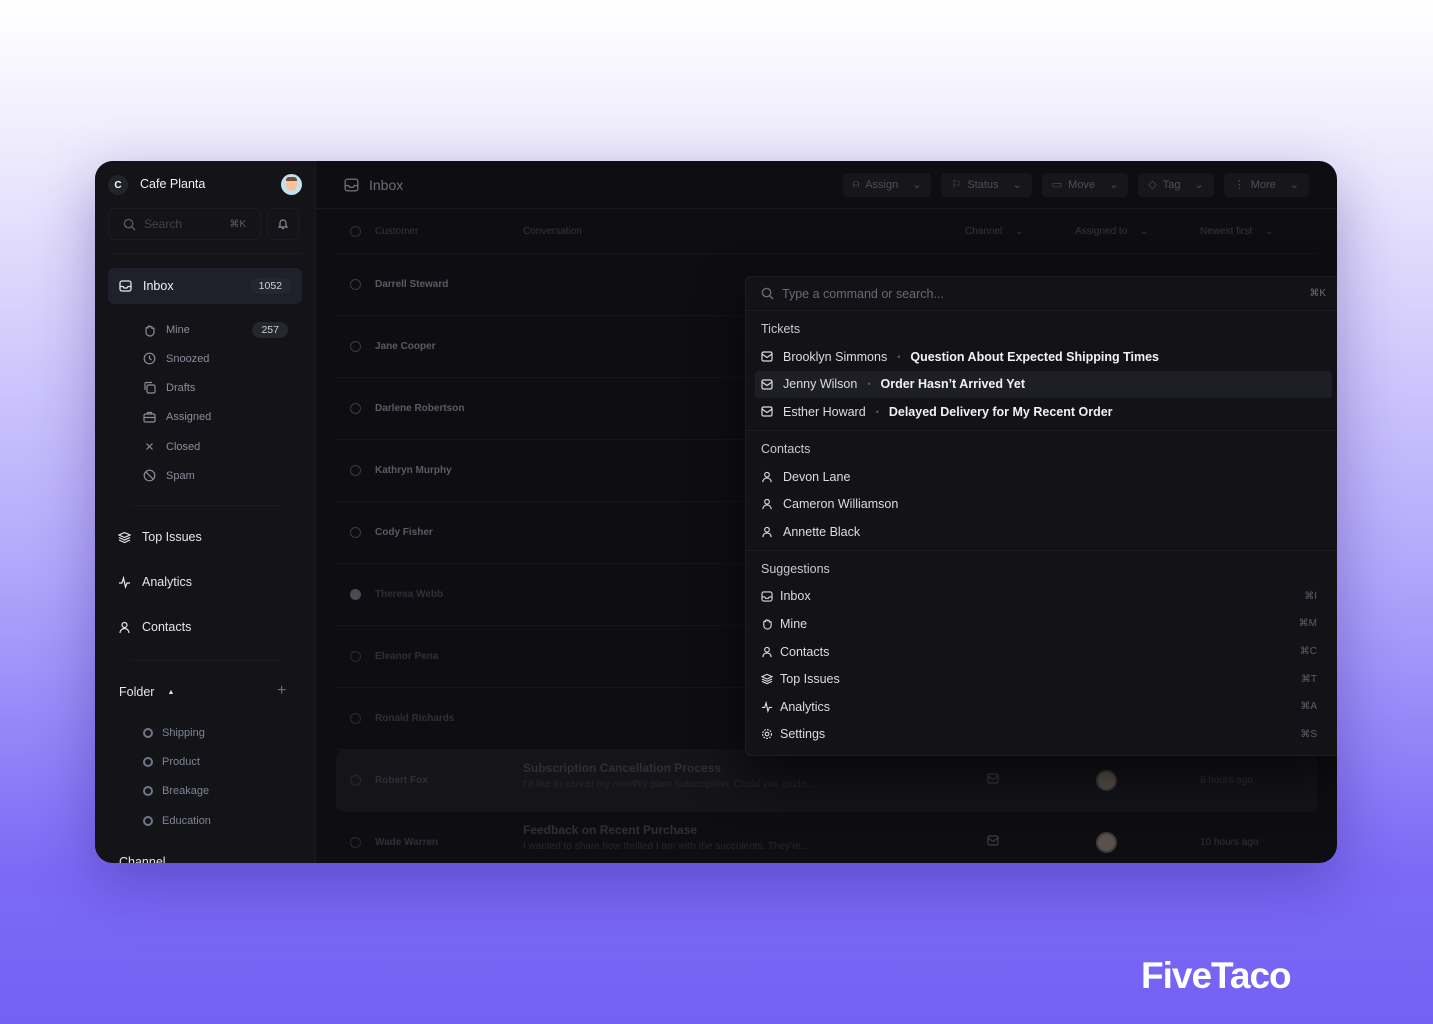  Describe the element at coordinates (355, 594) in the screenshot. I see `row-checkbox-checked` at that location.